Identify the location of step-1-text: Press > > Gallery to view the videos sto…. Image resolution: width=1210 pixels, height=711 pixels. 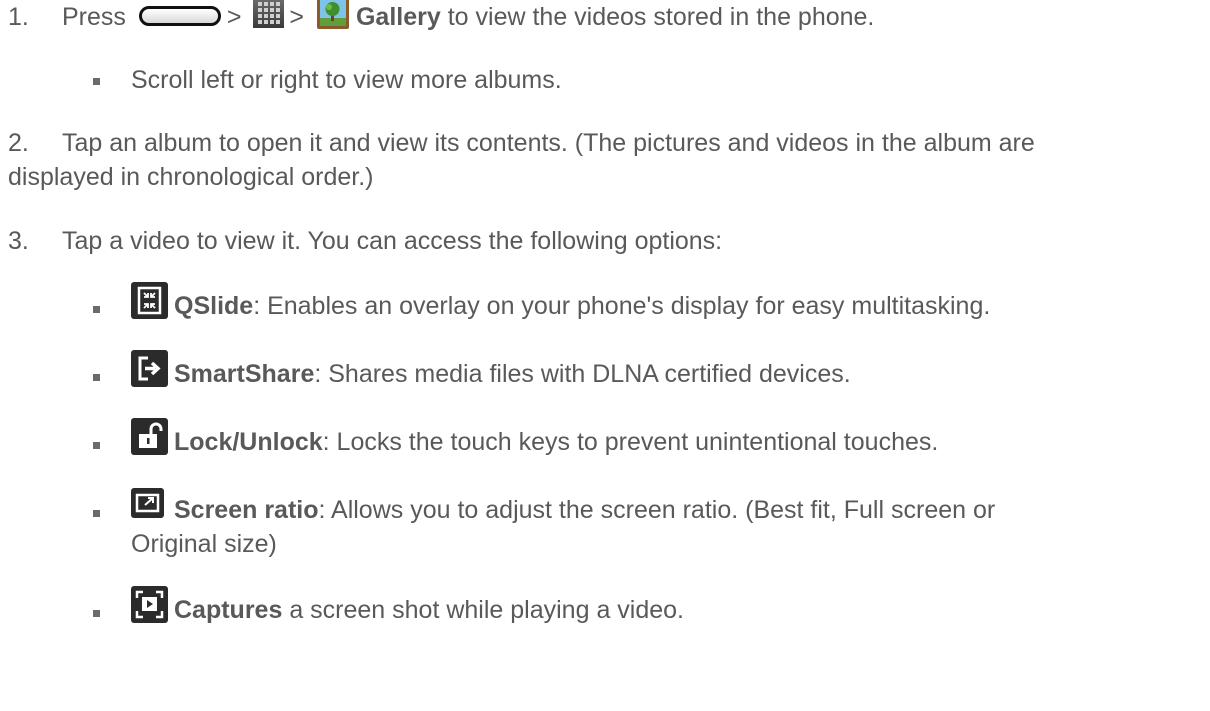
(468, 17).